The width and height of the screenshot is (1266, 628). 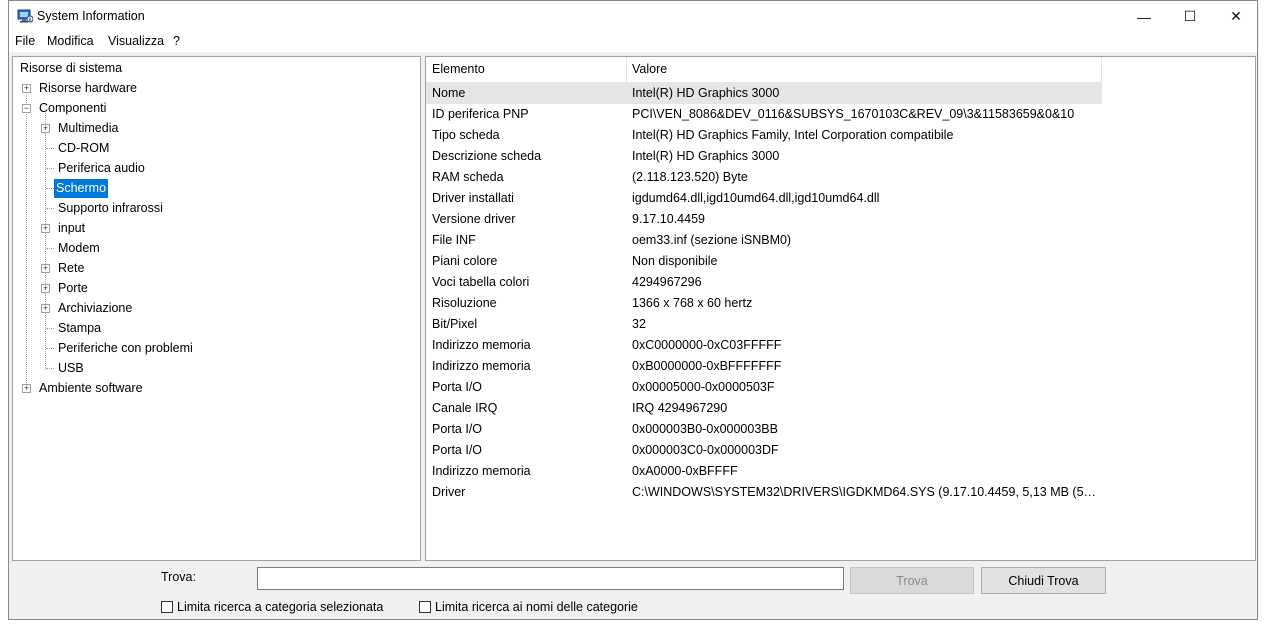 I want to click on title-bar: System Information — ☐ ✕, so click(x=633, y=16).